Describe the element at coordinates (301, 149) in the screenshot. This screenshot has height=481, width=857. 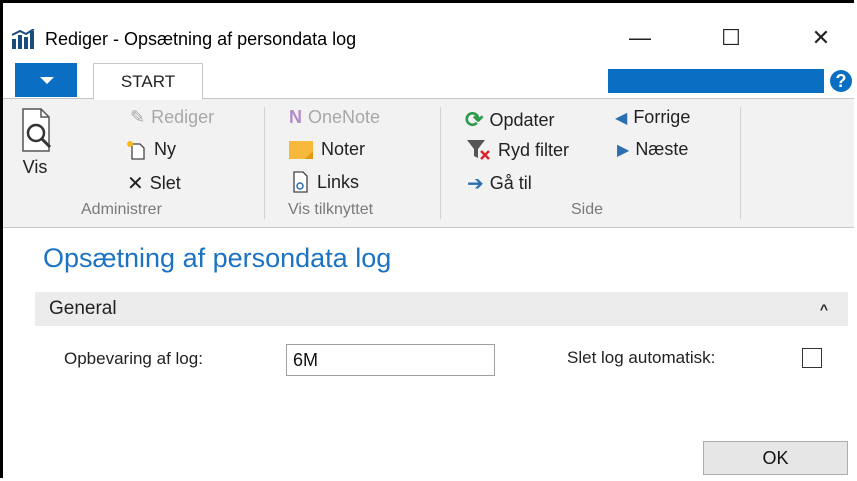
I see `note-icon` at that location.